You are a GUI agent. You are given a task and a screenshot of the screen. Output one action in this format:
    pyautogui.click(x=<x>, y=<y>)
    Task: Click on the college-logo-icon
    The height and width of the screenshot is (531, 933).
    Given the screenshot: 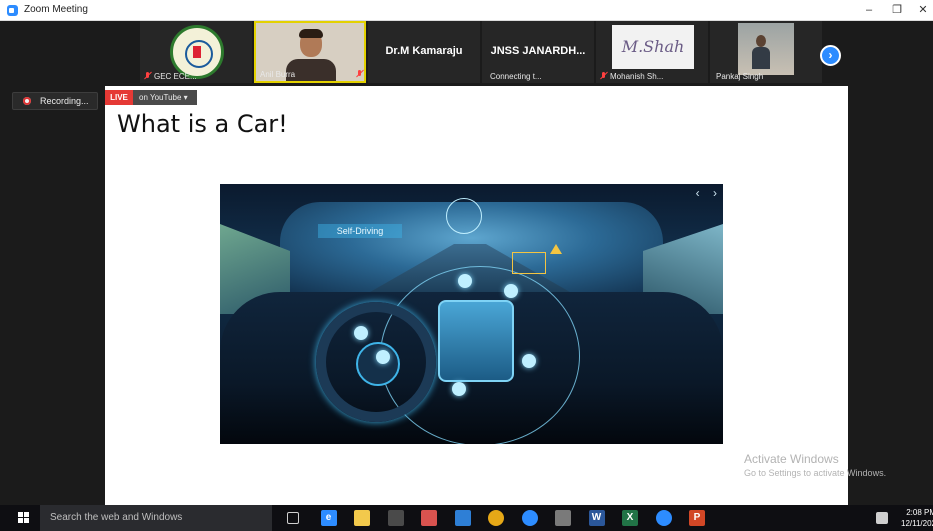 What is the action you would take?
    pyautogui.click(x=197, y=52)
    